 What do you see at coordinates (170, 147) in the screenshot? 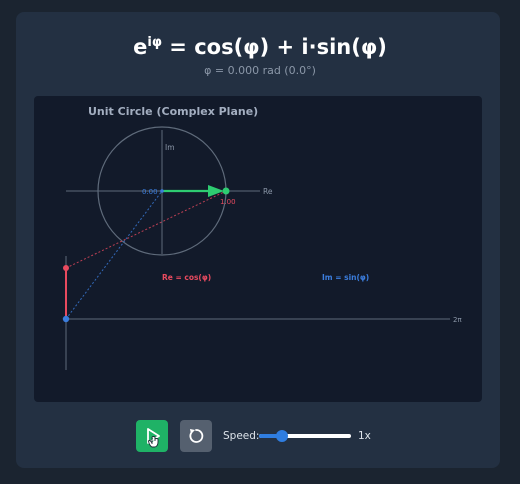
I see `im-axis-label: Im` at bounding box center [170, 147].